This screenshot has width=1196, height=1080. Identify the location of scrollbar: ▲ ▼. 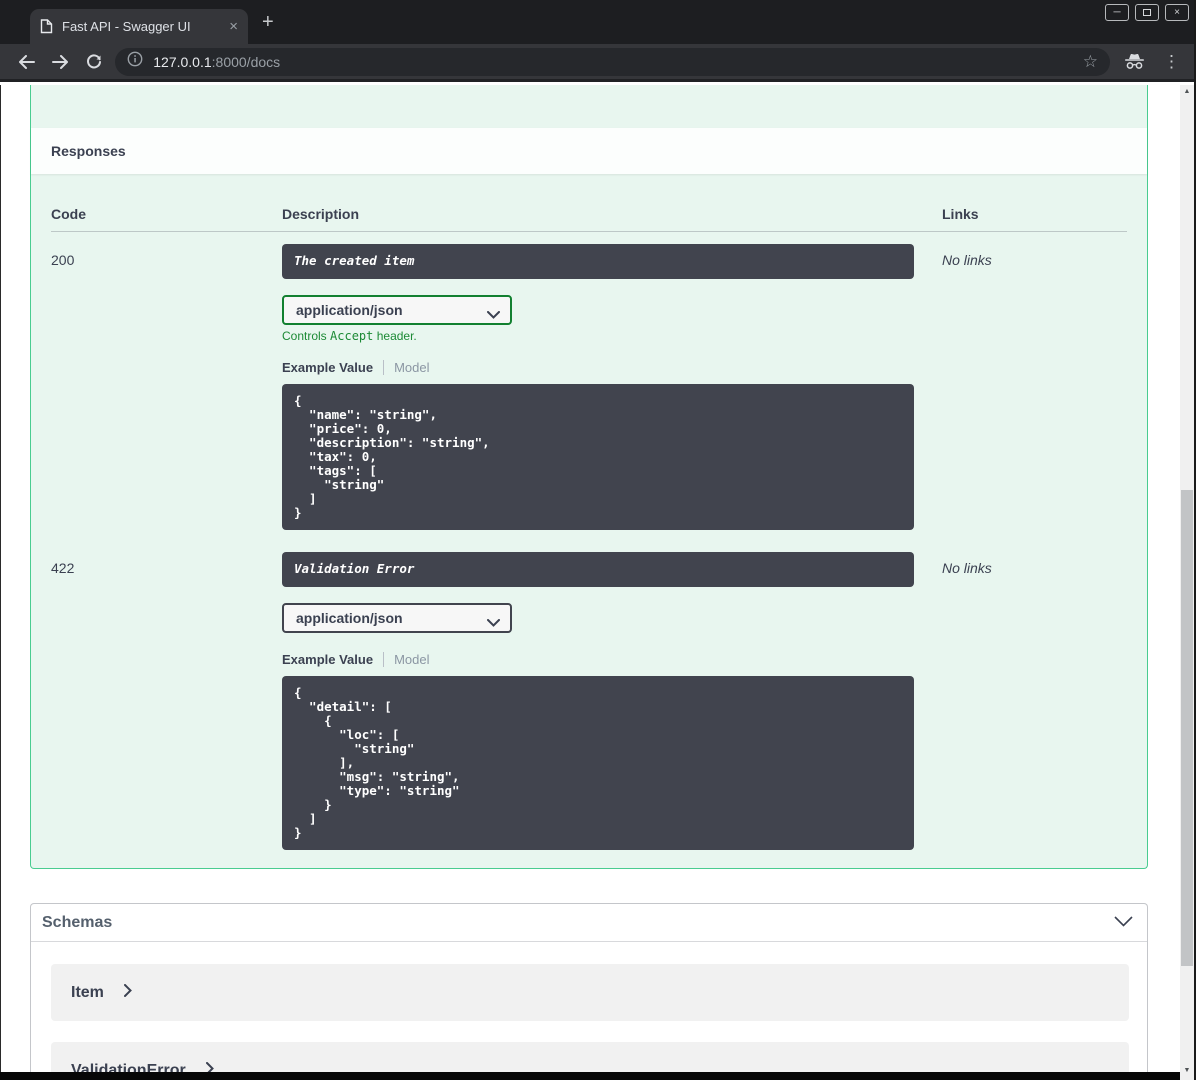
(1187, 582).